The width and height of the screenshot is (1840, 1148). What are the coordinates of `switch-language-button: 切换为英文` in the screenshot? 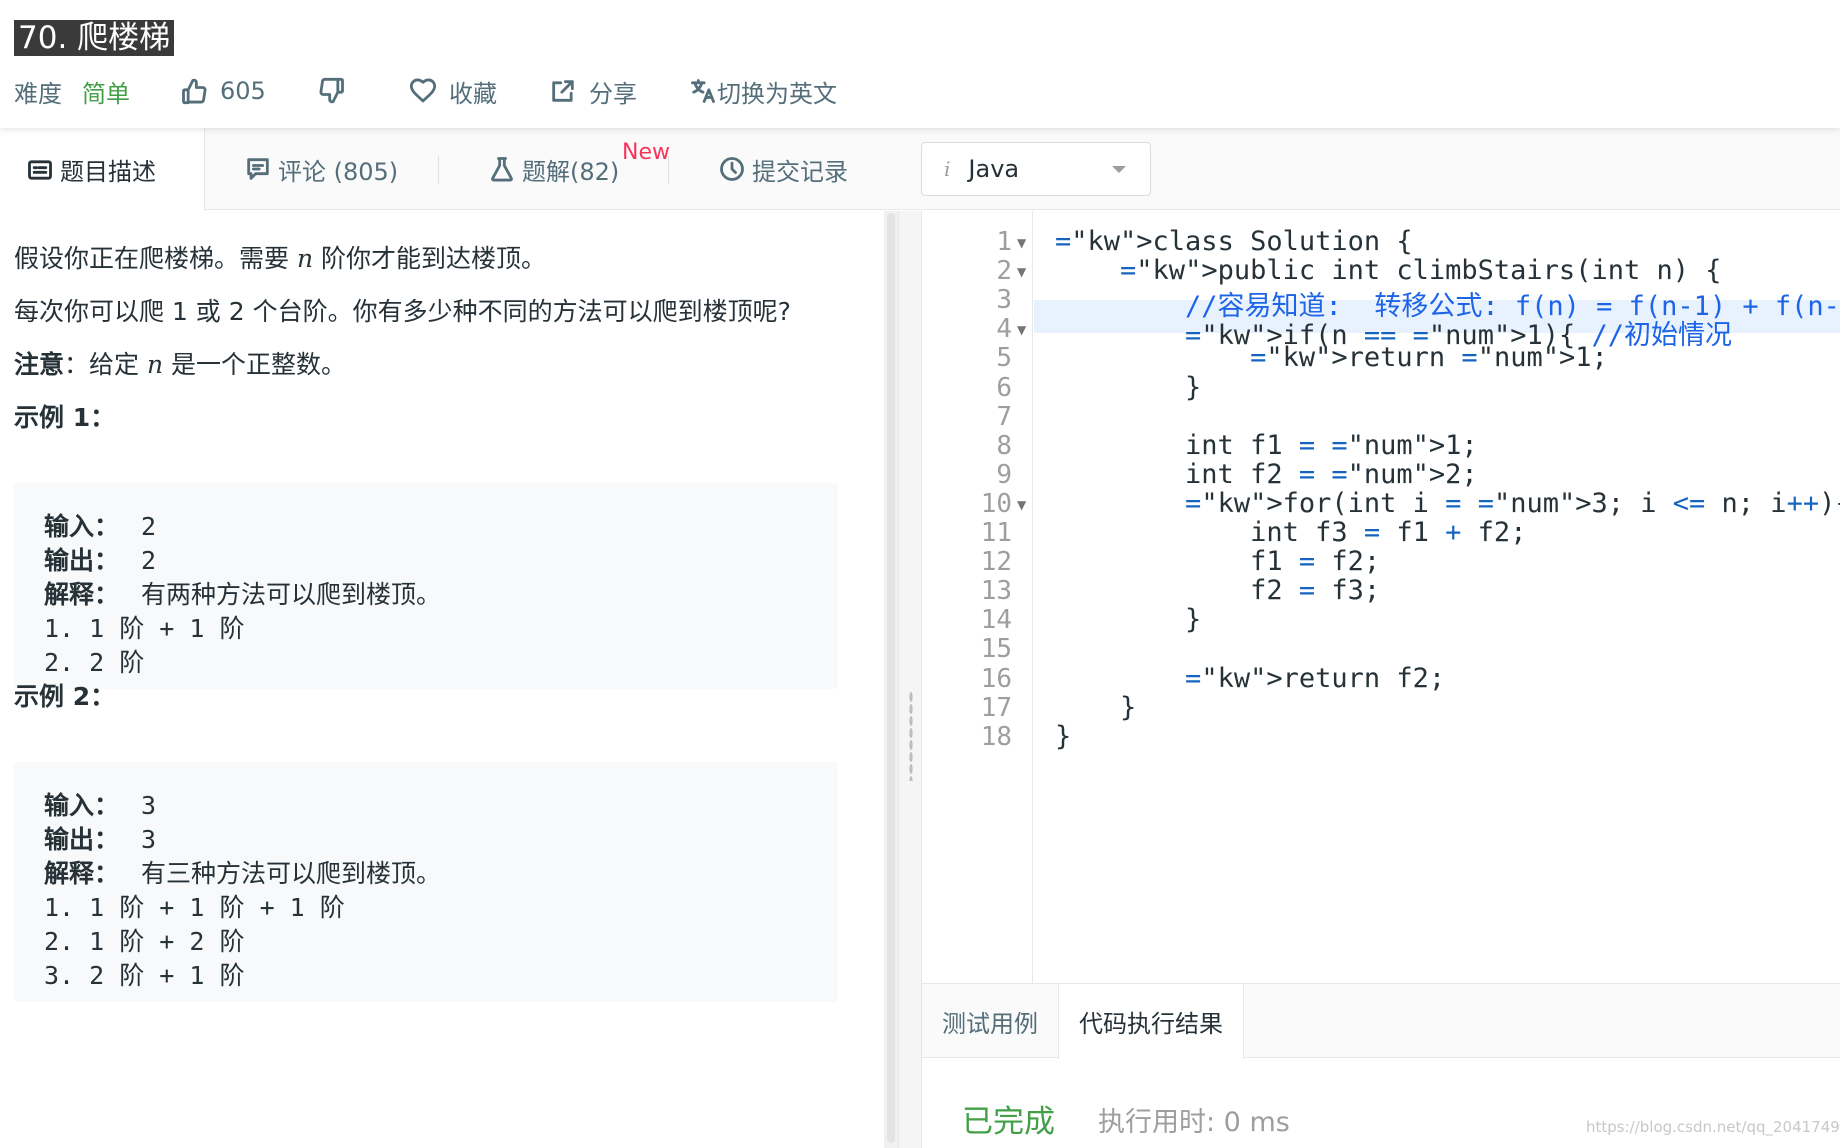 It's located at (763, 91).